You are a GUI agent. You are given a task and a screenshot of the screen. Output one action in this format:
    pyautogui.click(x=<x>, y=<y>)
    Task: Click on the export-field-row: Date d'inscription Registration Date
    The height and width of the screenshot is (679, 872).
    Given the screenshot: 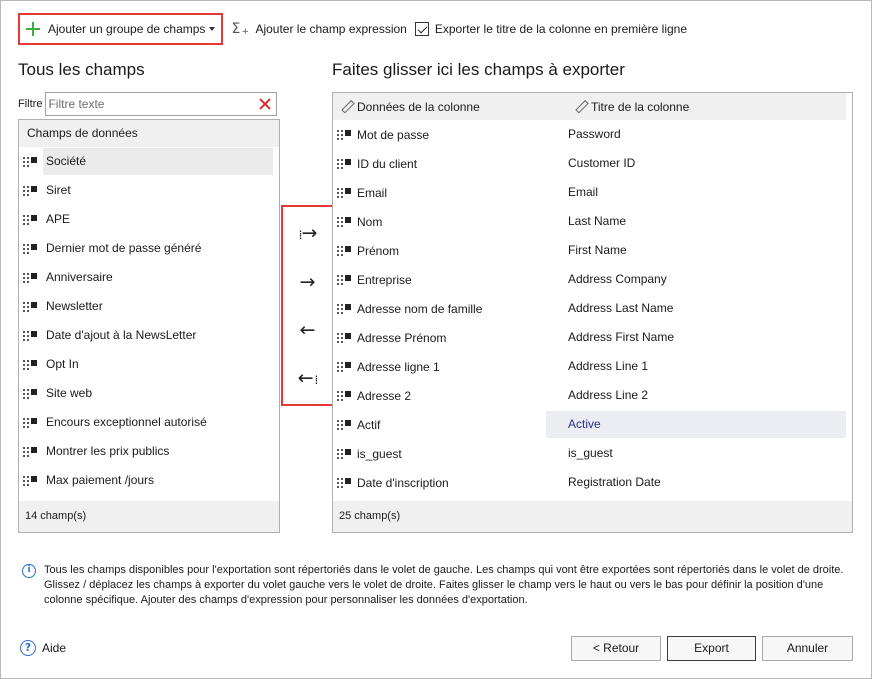 What is the action you would take?
    pyautogui.click(x=592, y=482)
    